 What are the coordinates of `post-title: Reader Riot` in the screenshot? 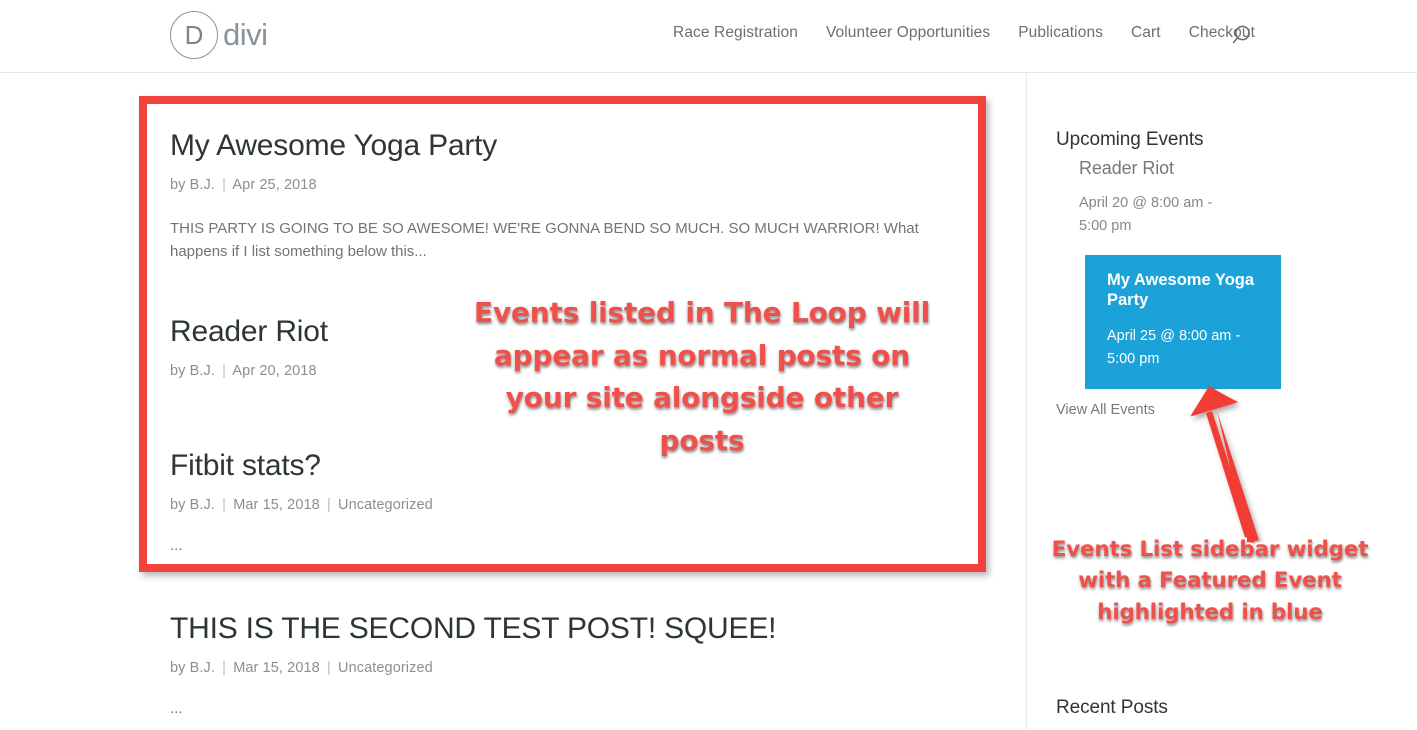 It's located at (249, 332).